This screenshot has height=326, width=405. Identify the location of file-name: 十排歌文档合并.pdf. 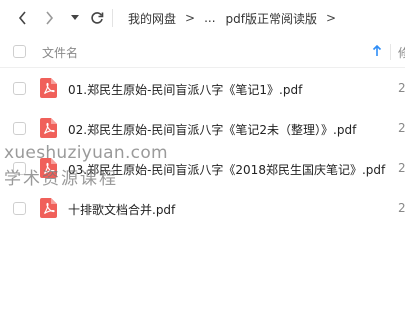
(121, 209).